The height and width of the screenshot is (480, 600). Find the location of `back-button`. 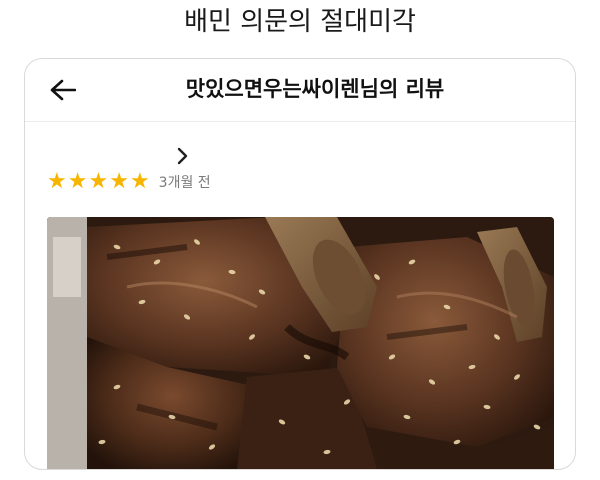

back-button is located at coordinates (63, 90).